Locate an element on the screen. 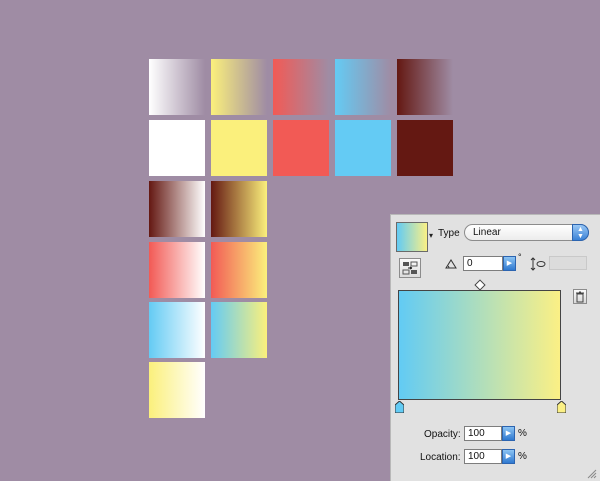 Image resolution: width=600 pixels, height=481 pixels. white-gradient-swatch is located at coordinates (177, 87).